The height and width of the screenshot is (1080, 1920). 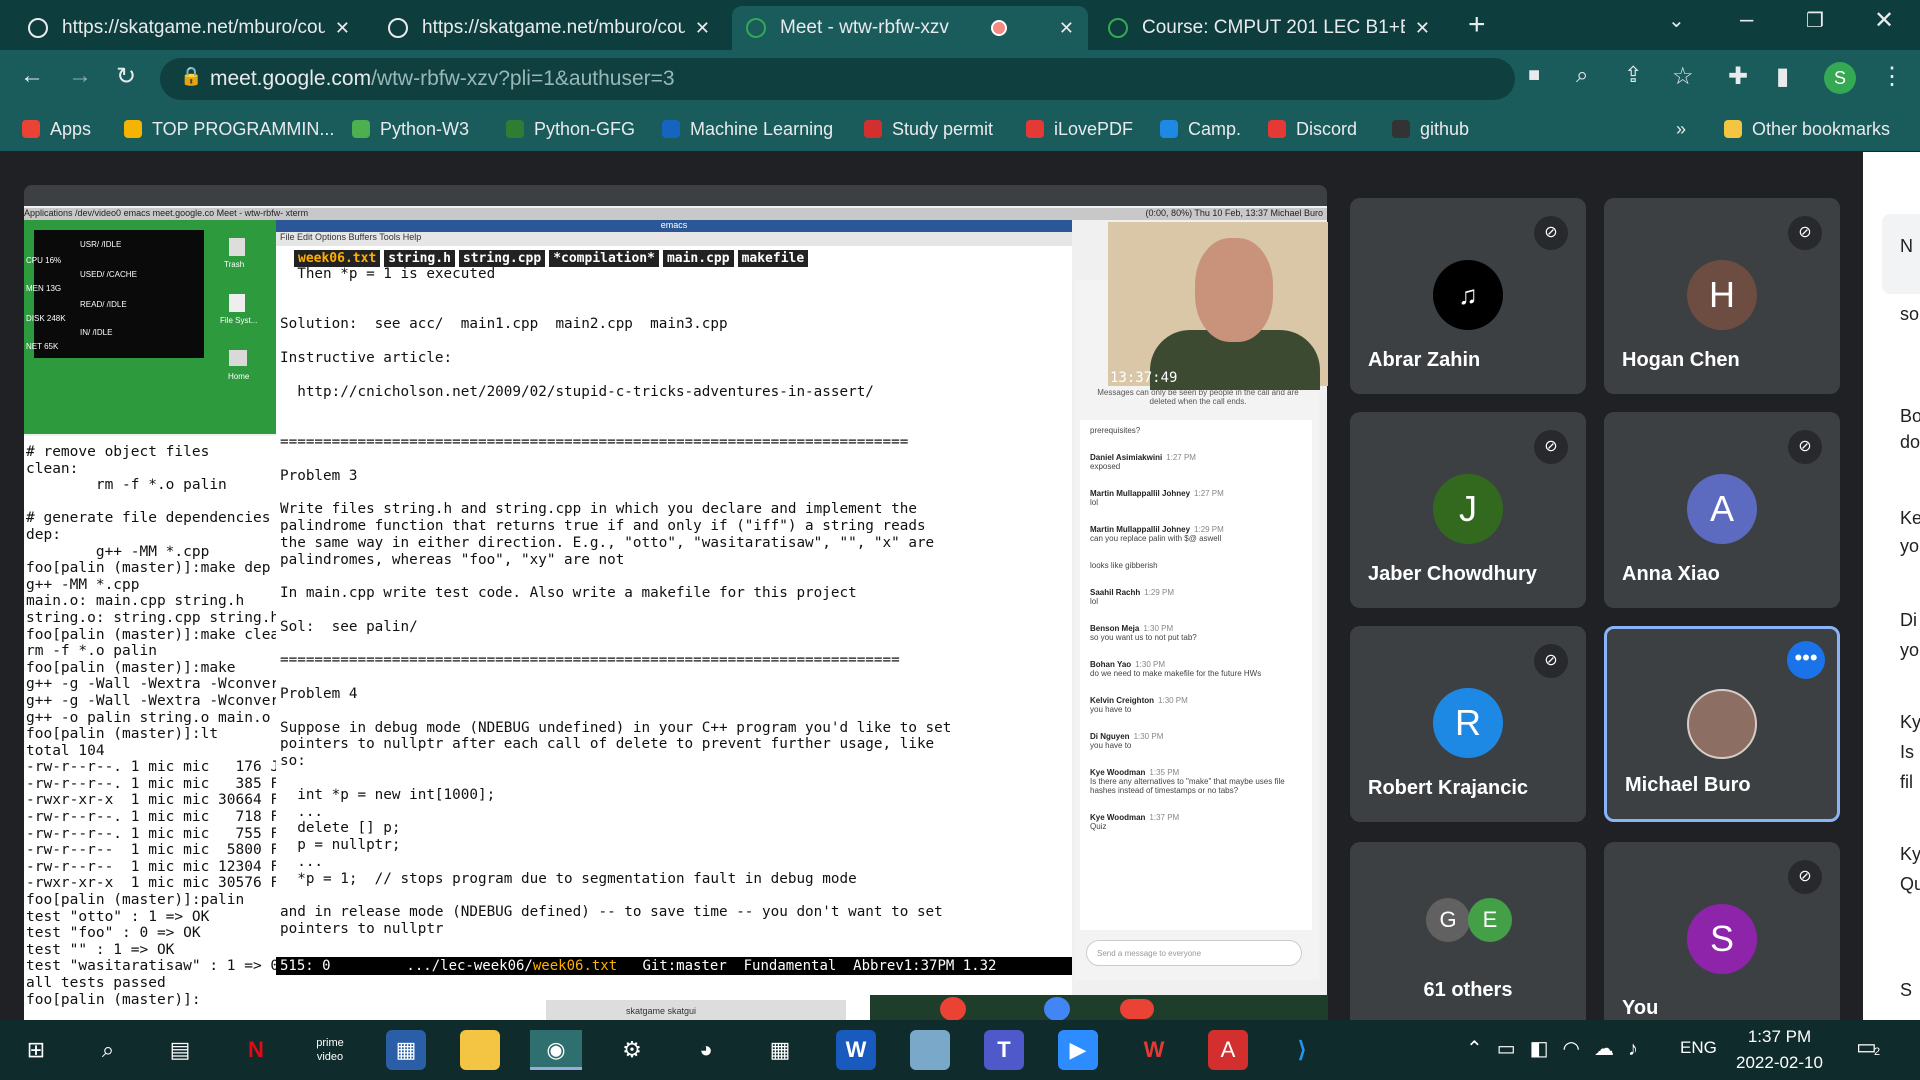 What do you see at coordinates (330, 1050) in the screenshot?
I see `prime-video-icon: prime video` at bounding box center [330, 1050].